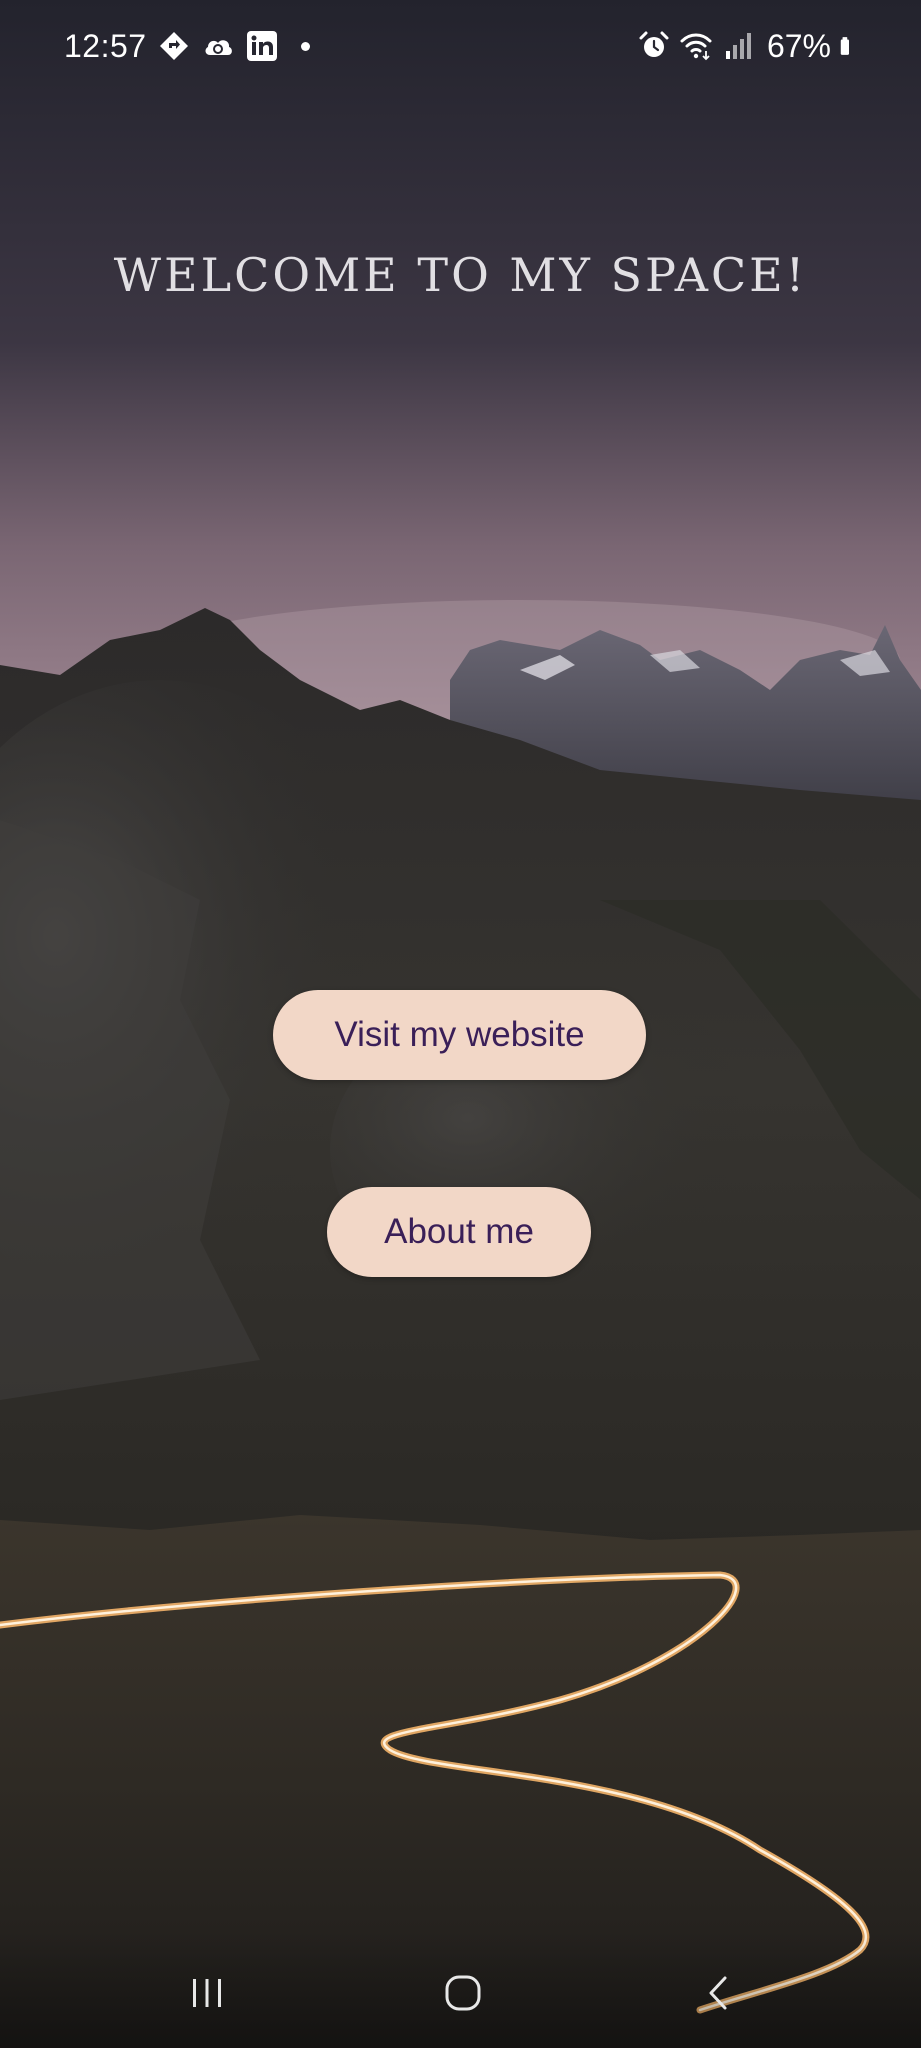 The image size is (921, 2048). What do you see at coordinates (173, 46) in the screenshot?
I see `navigation-diamond-icon` at bounding box center [173, 46].